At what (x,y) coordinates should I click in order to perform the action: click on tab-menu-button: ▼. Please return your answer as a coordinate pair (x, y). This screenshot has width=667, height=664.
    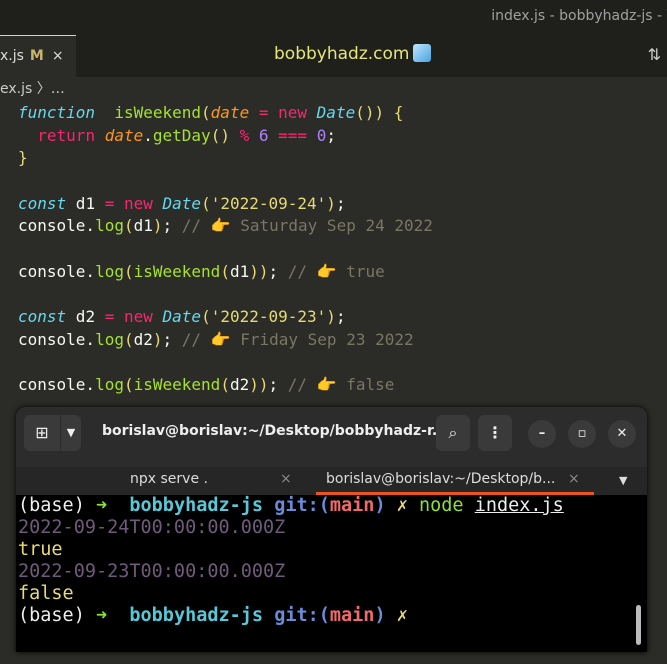
    Looking at the image, I should click on (71, 433).